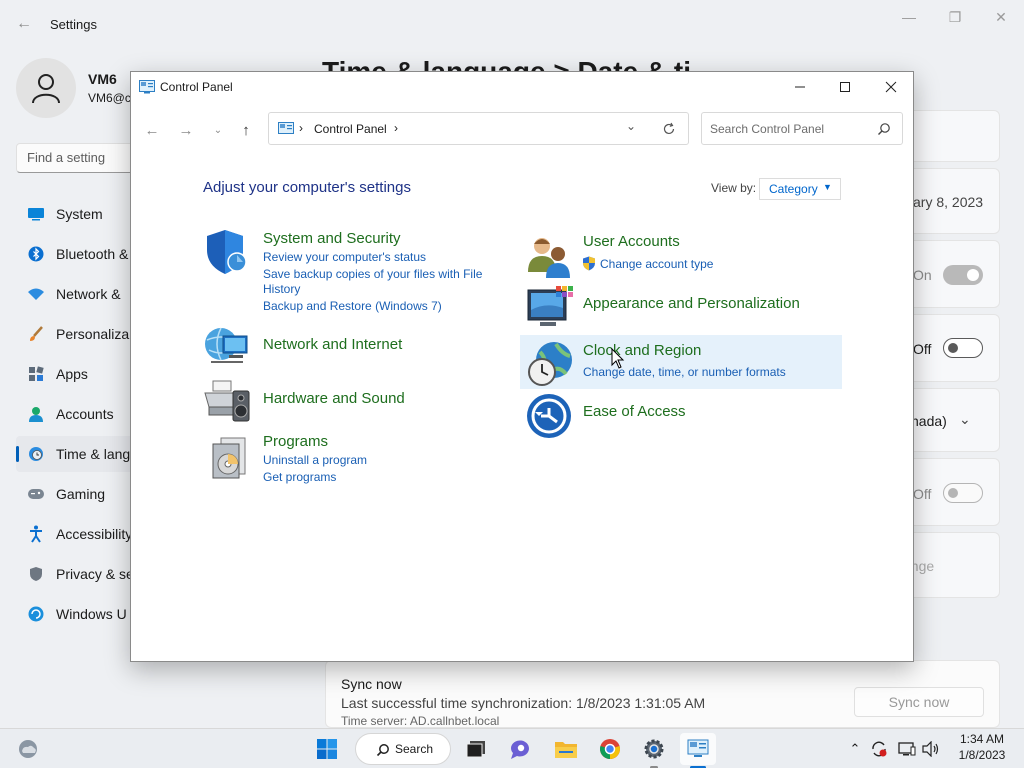 This screenshot has height=768, width=1024. What do you see at coordinates (295, 441) in the screenshot?
I see `category-programs: Programs` at bounding box center [295, 441].